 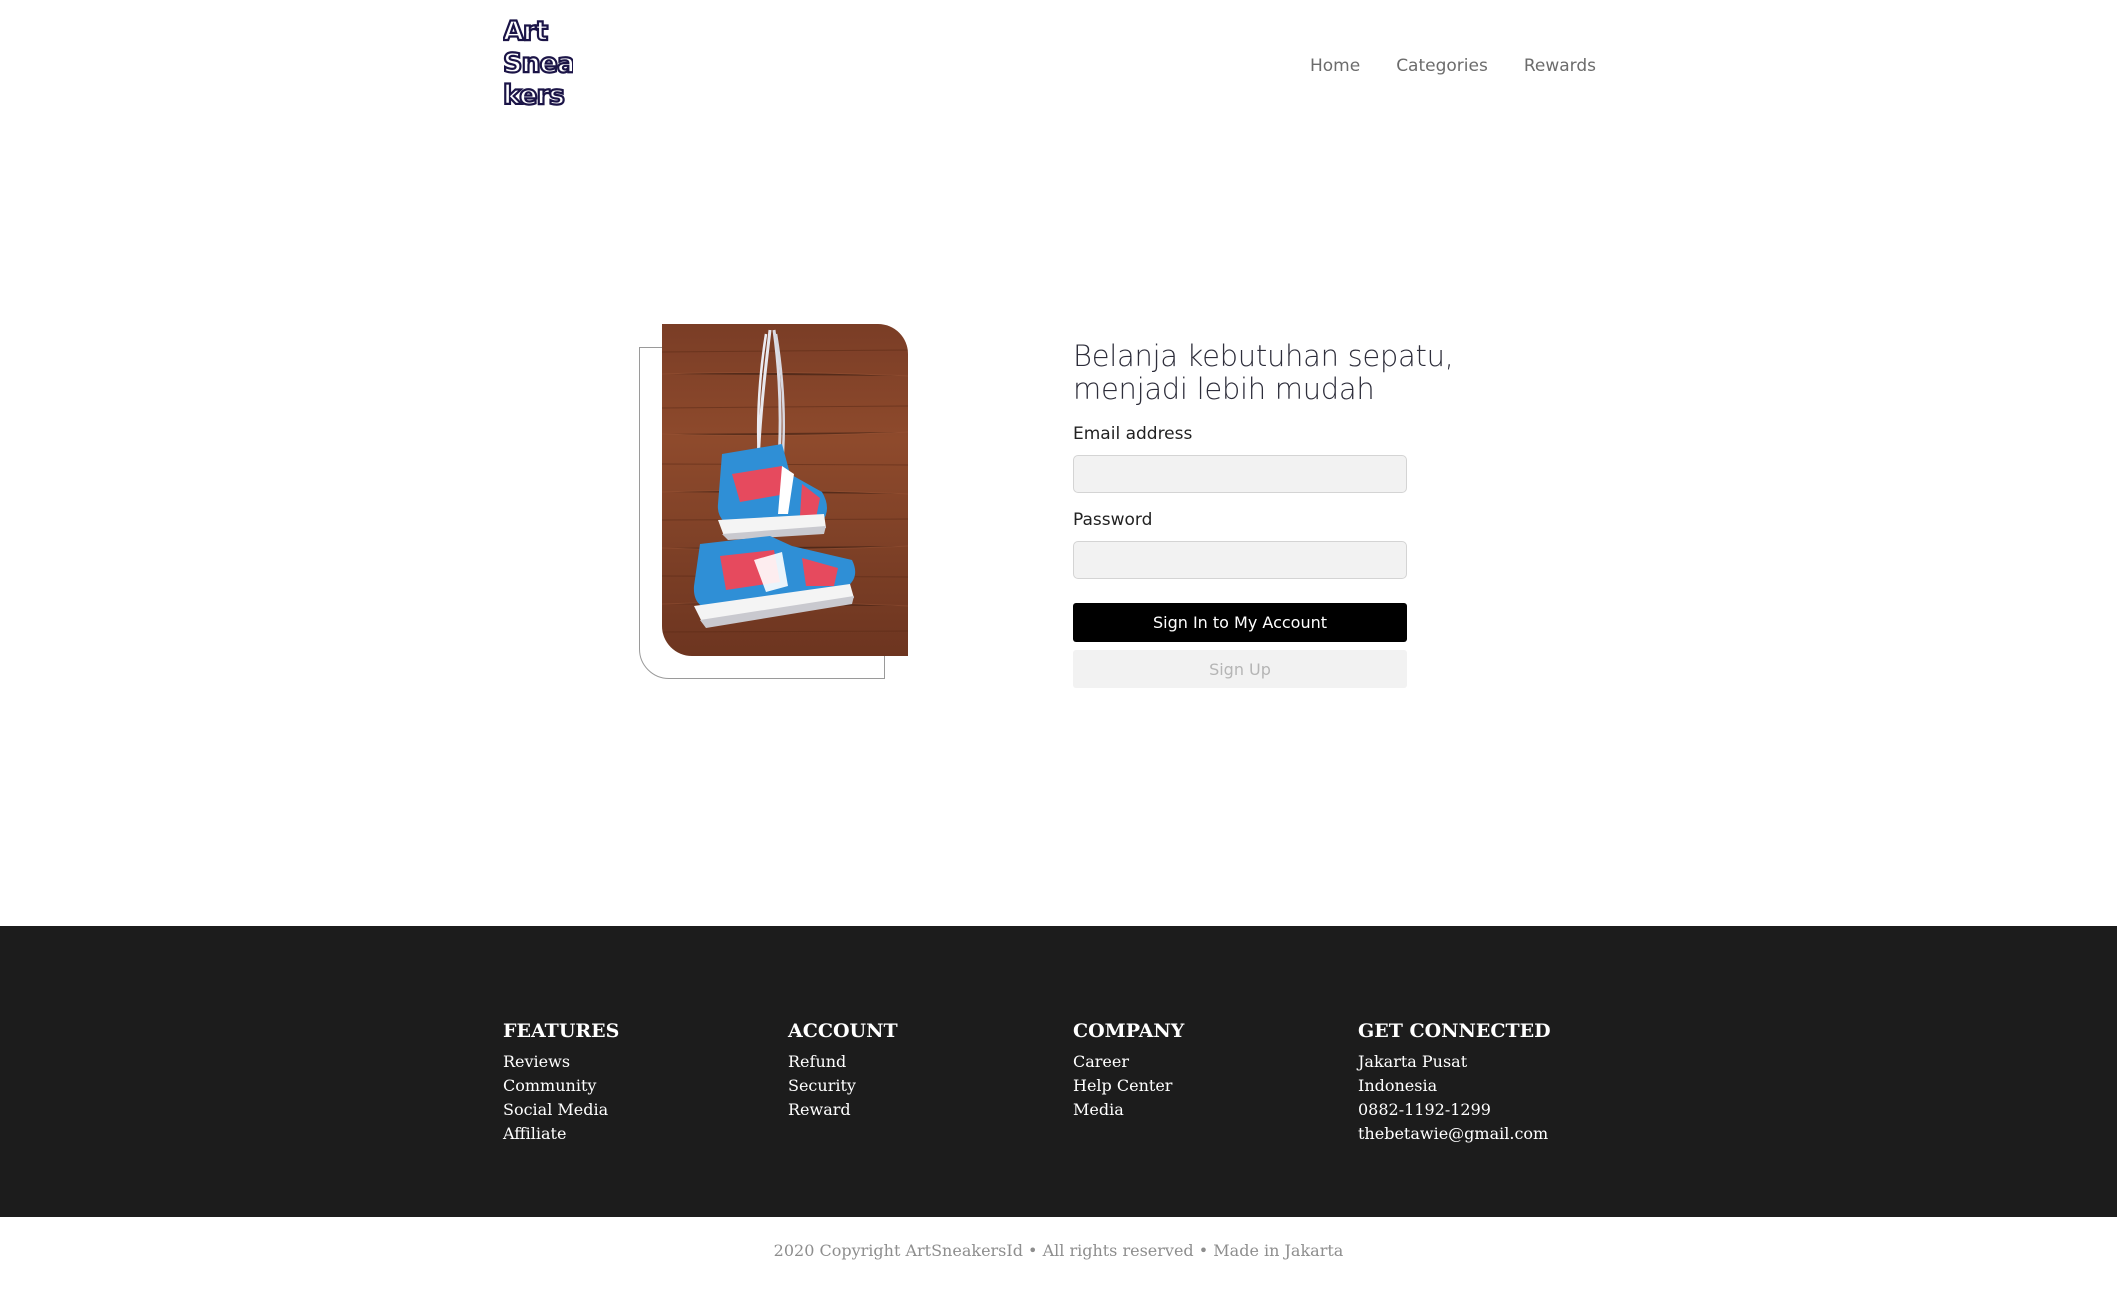 I want to click on footer-column-title: GET CONNECTED, so click(x=1454, y=1031).